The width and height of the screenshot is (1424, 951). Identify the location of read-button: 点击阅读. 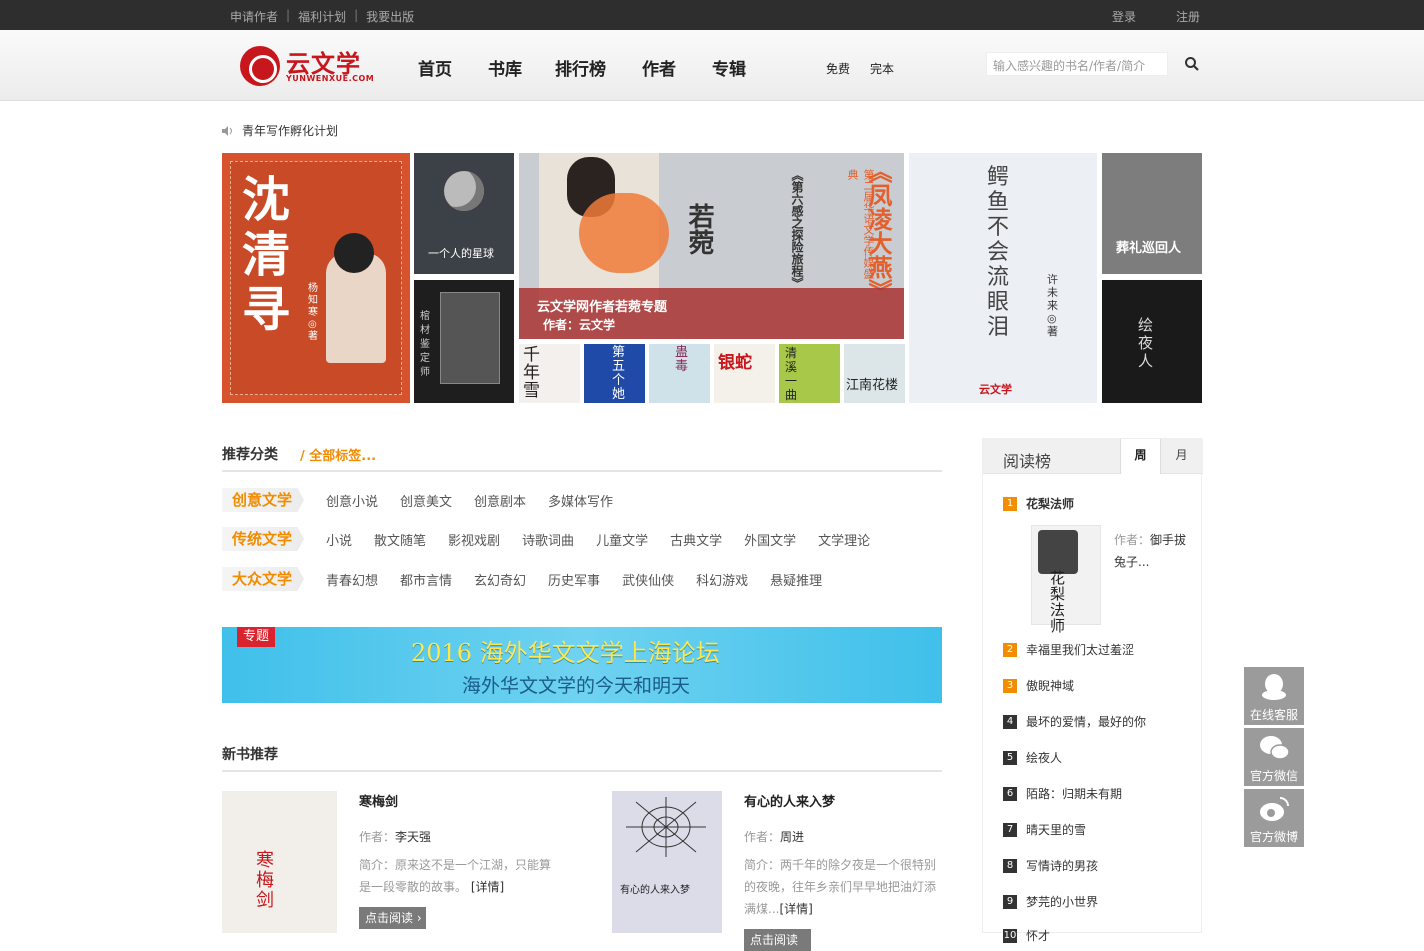
(777, 940).